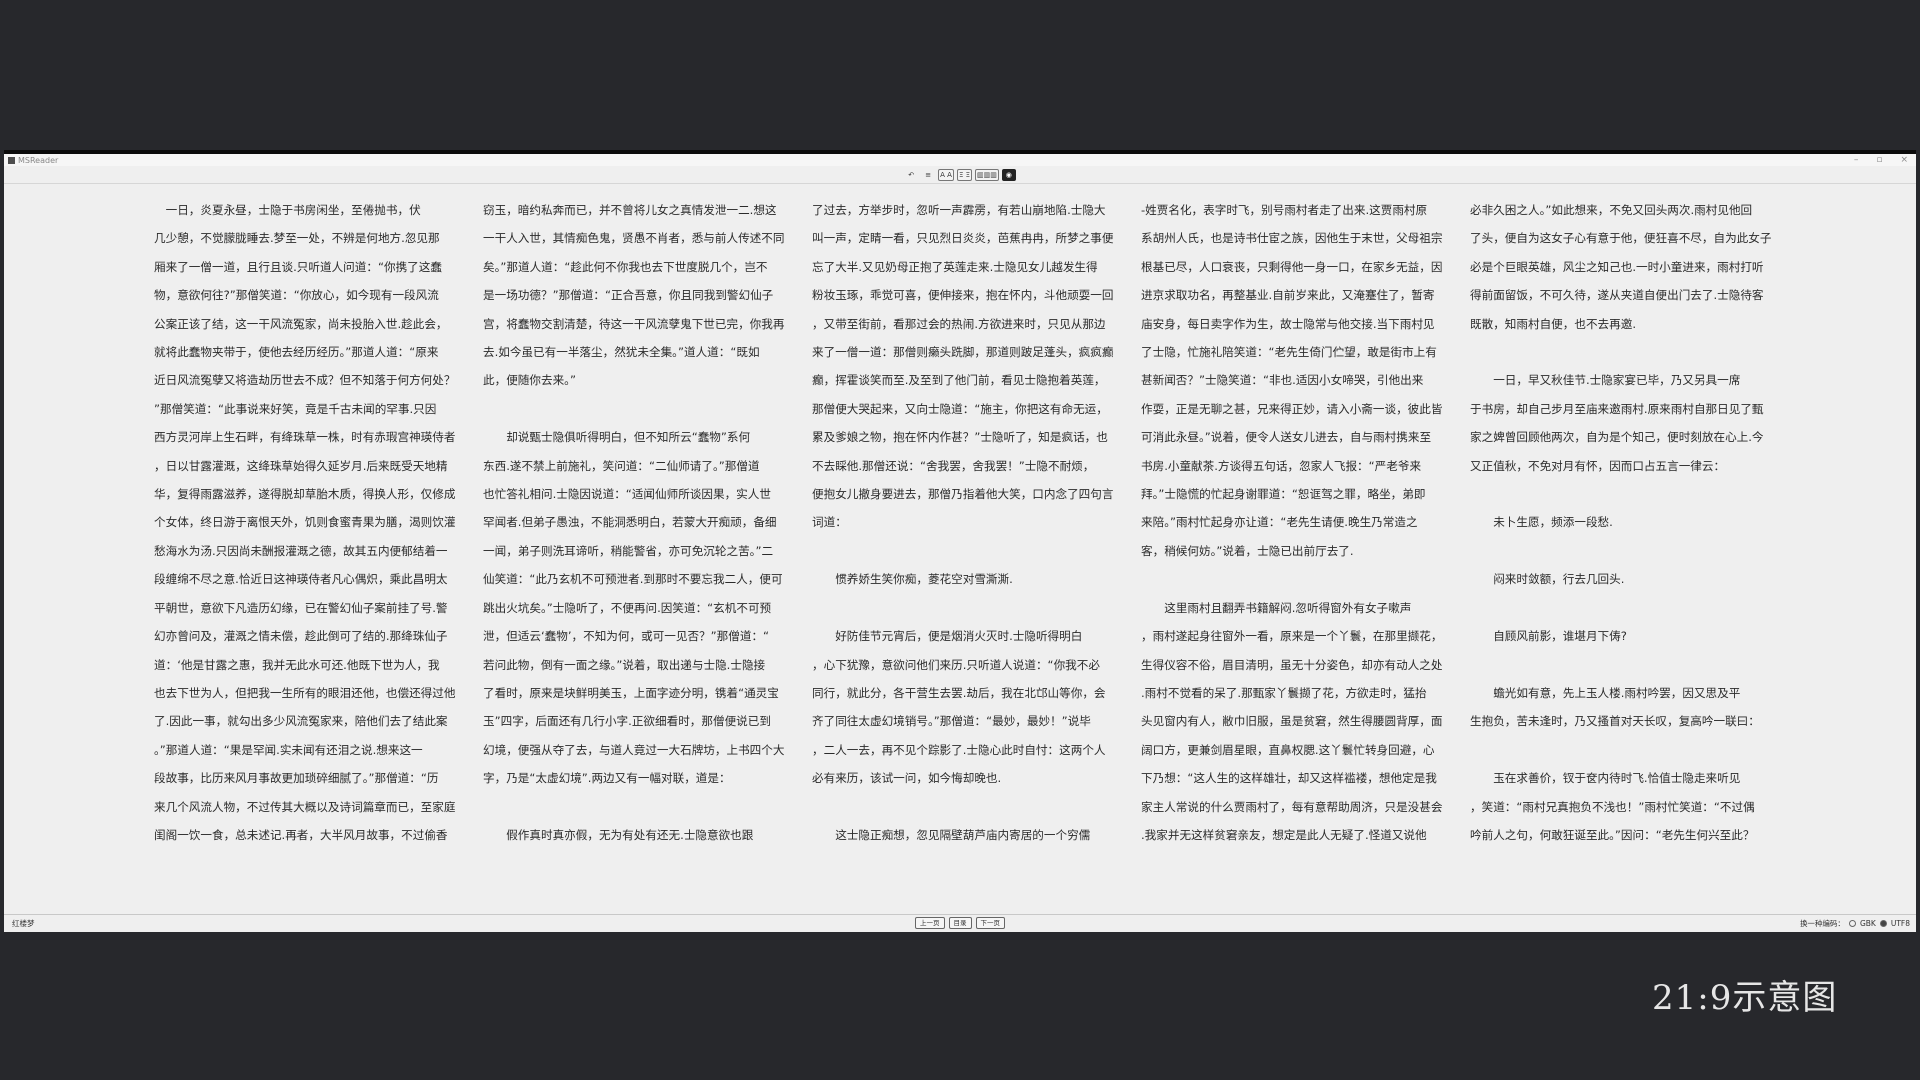 The image size is (1920, 1080). What do you see at coordinates (305, 437) in the screenshot?
I see `text-line: 西方灵河岸上生石畔，有绛珠草一株，时有赤瑕宫神瑛侍者` at bounding box center [305, 437].